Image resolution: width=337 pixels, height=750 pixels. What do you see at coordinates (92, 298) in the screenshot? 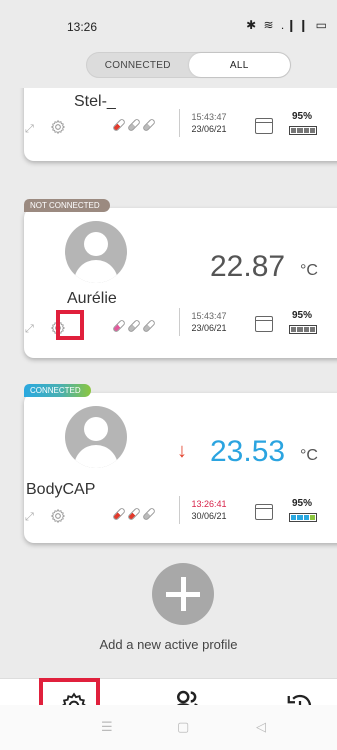
I see `profile-name: Aurélie` at bounding box center [92, 298].